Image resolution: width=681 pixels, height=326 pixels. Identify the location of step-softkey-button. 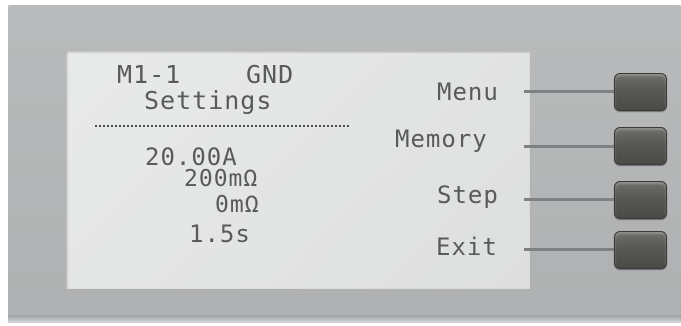
(640, 200).